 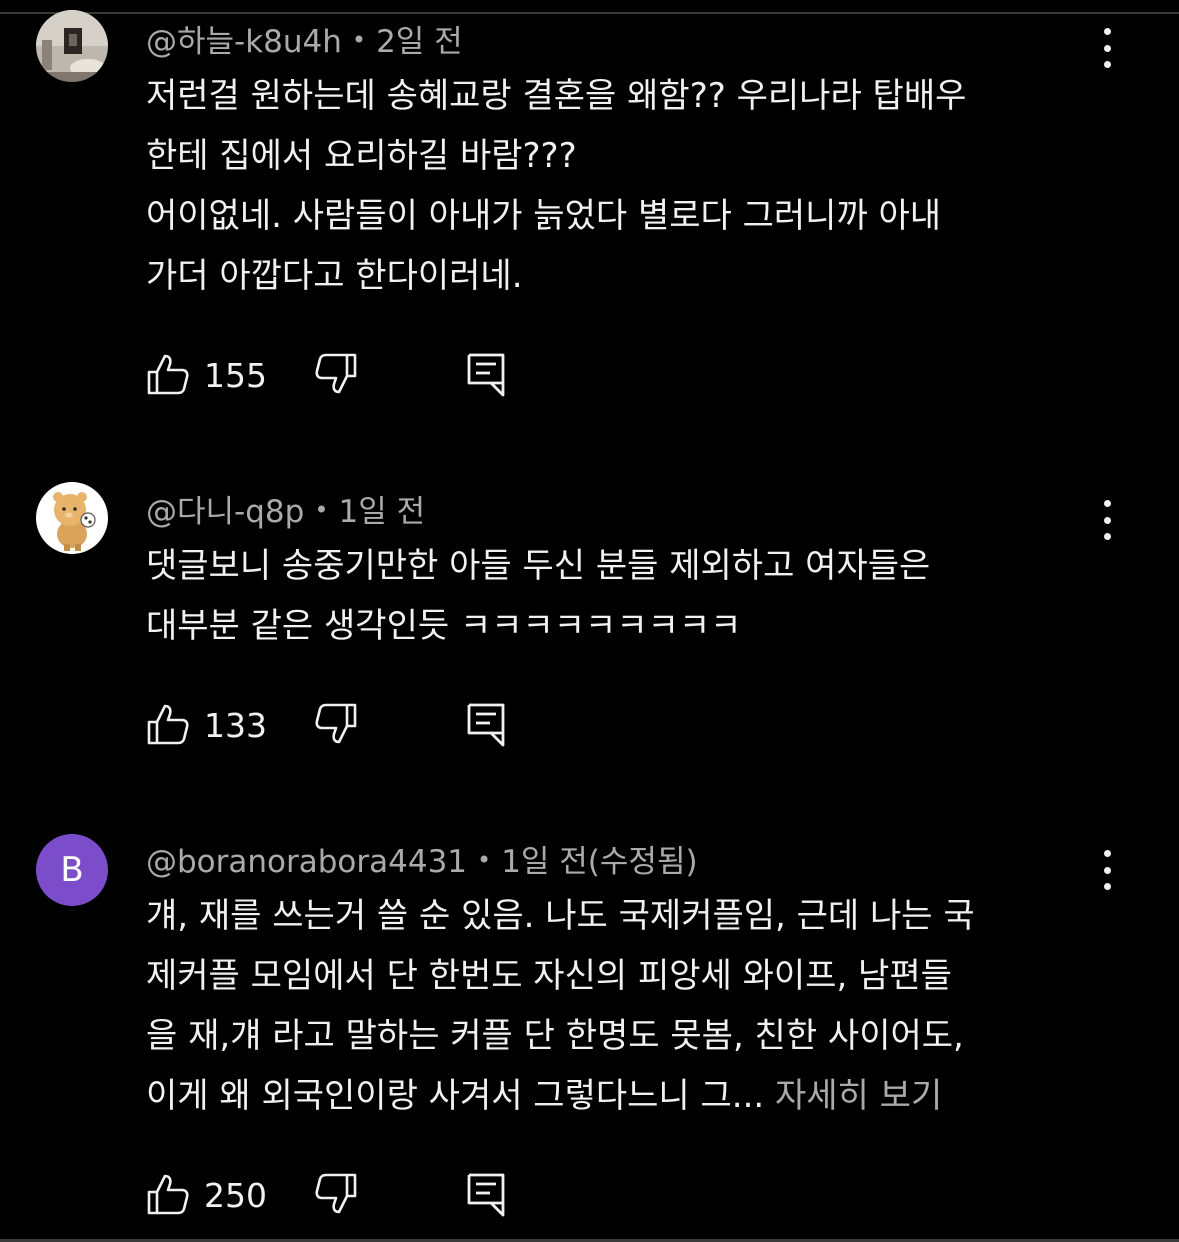 I want to click on comment-meta: @하늘-k8u4h • 2일 전, so click(x=304, y=38).